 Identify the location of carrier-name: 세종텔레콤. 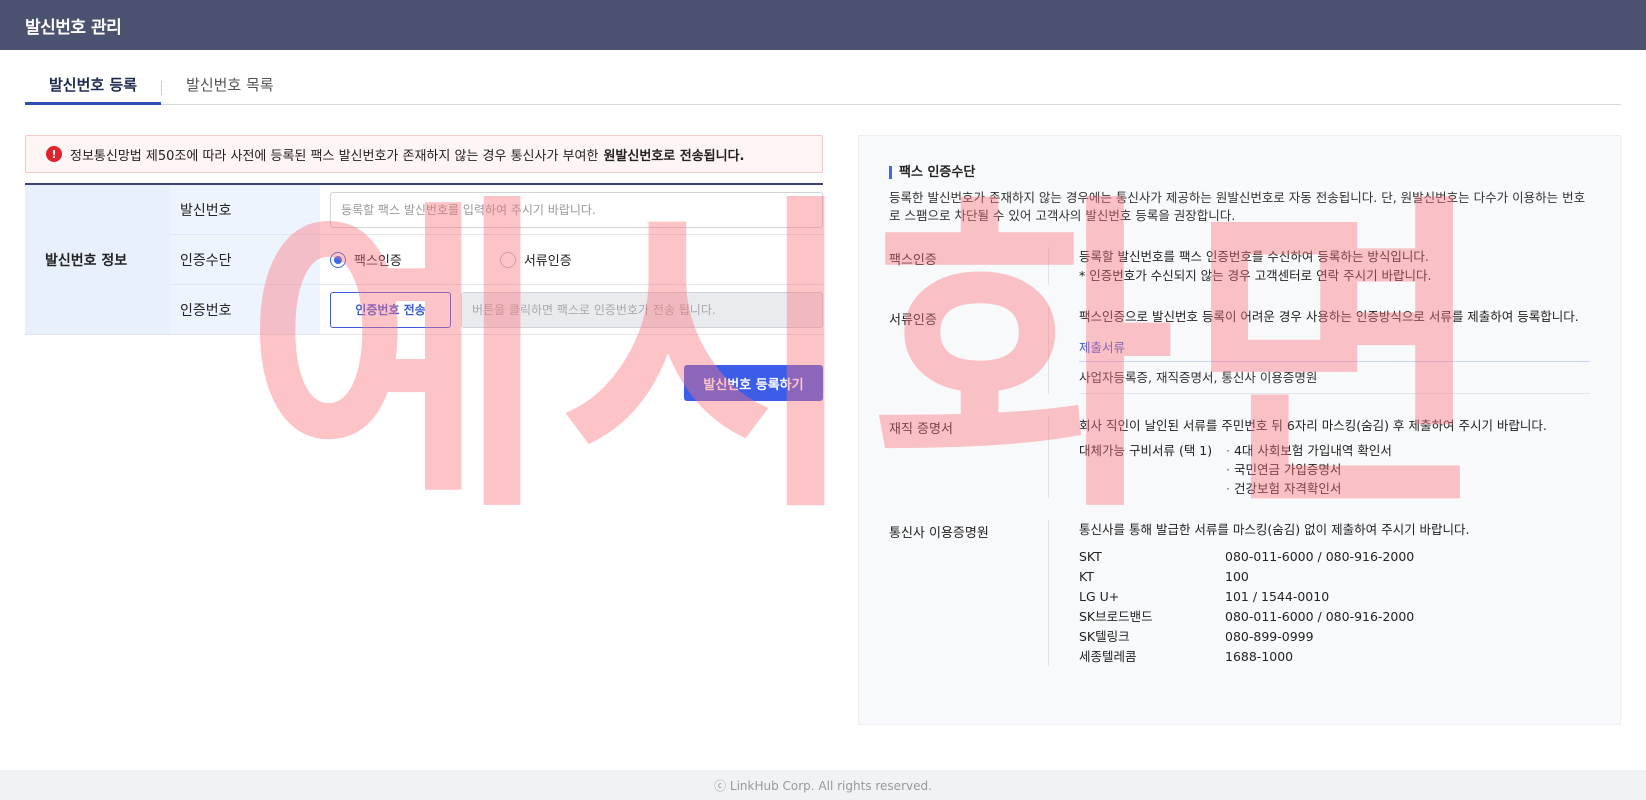
(1108, 656).